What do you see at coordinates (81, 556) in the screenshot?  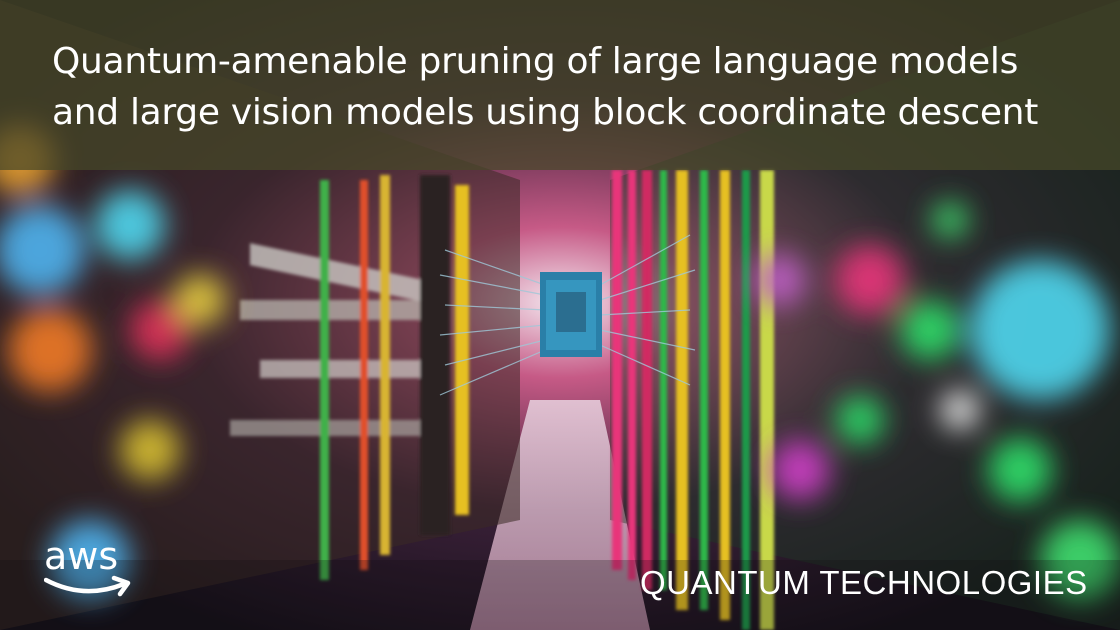 I see `aws-logo-text: aws` at bounding box center [81, 556].